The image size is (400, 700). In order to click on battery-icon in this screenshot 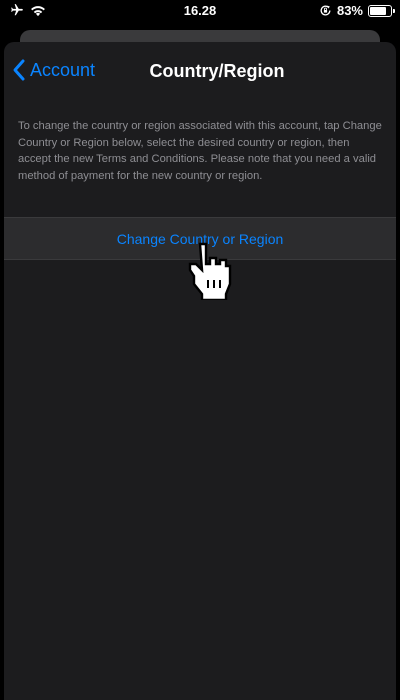, I will do `click(381, 10)`.